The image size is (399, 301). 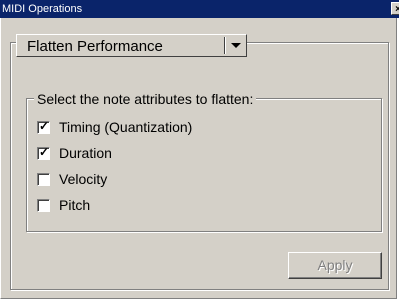 What do you see at coordinates (199, 9) in the screenshot?
I see `title-bar: MIDI Operations ×` at bounding box center [199, 9].